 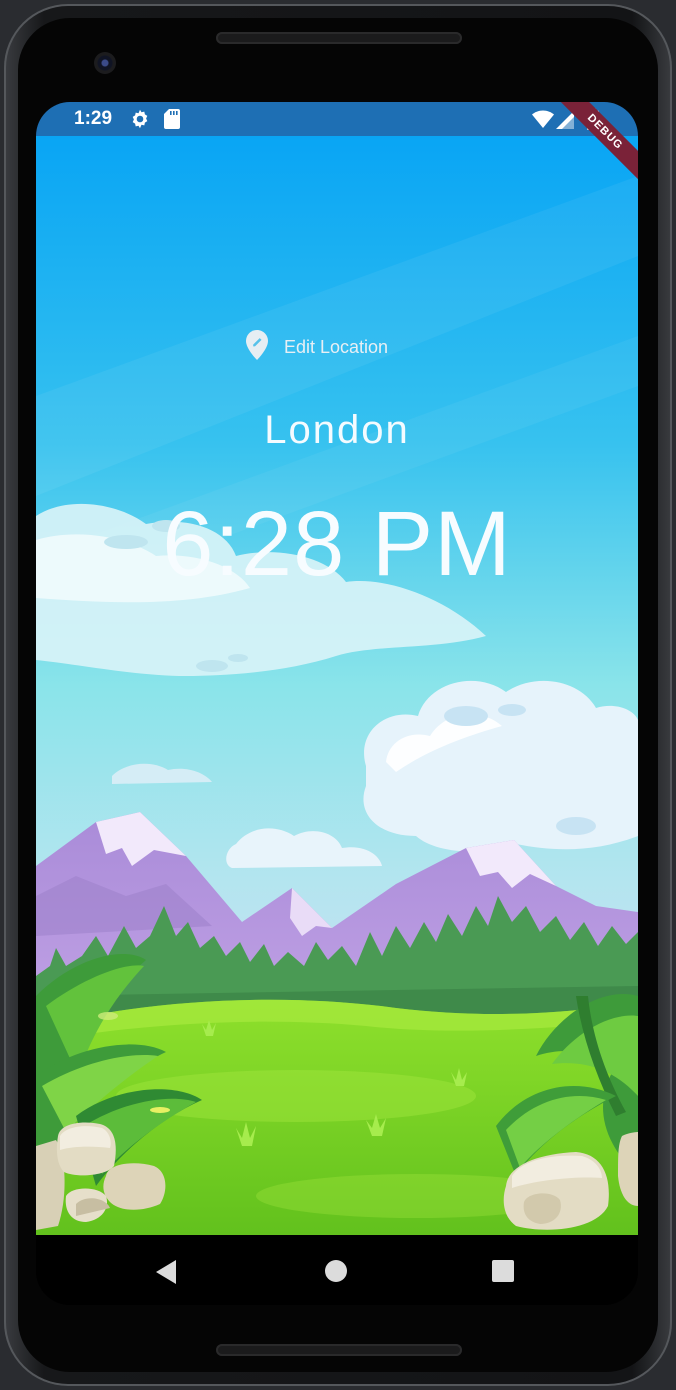 What do you see at coordinates (167, 1274) in the screenshot?
I see `back-icon` at bounding box center [167, 1274].